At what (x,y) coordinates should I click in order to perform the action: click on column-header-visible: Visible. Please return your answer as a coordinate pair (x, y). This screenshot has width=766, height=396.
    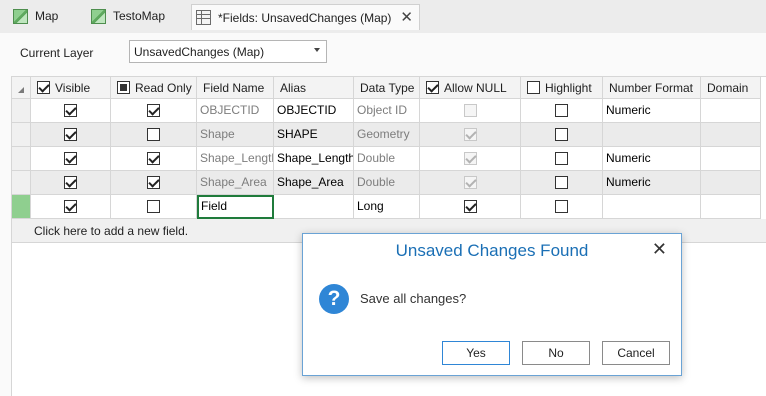
    Looking at the image, I should click on (71, 88).